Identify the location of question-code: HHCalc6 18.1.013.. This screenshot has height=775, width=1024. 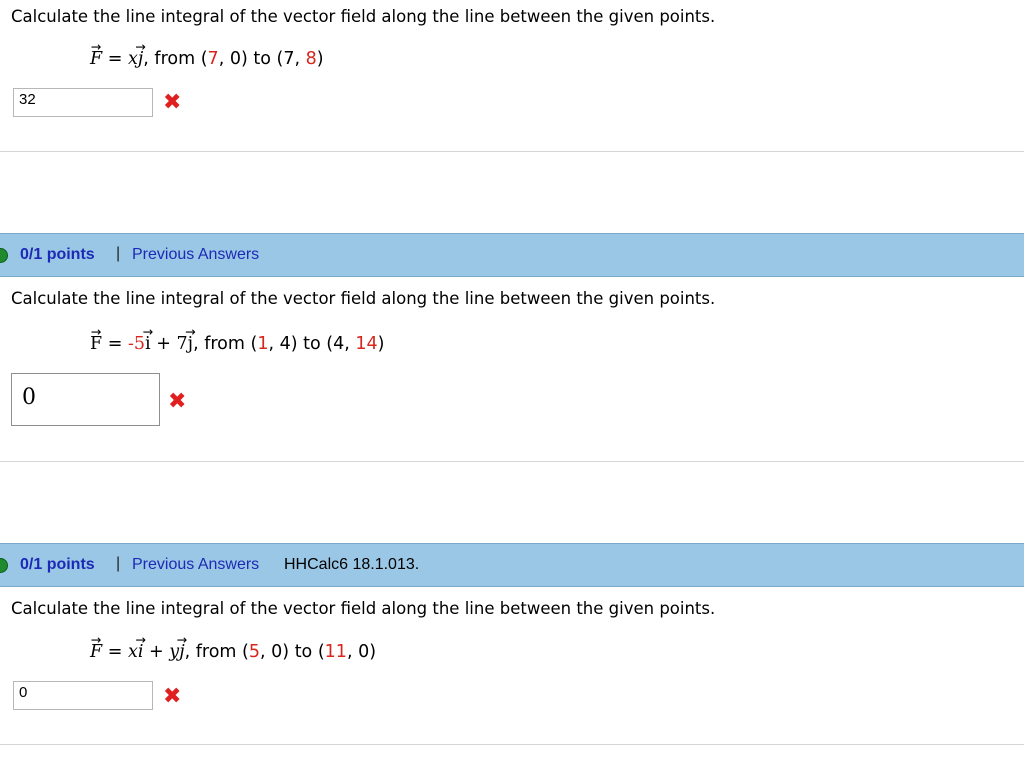
(352, 564).